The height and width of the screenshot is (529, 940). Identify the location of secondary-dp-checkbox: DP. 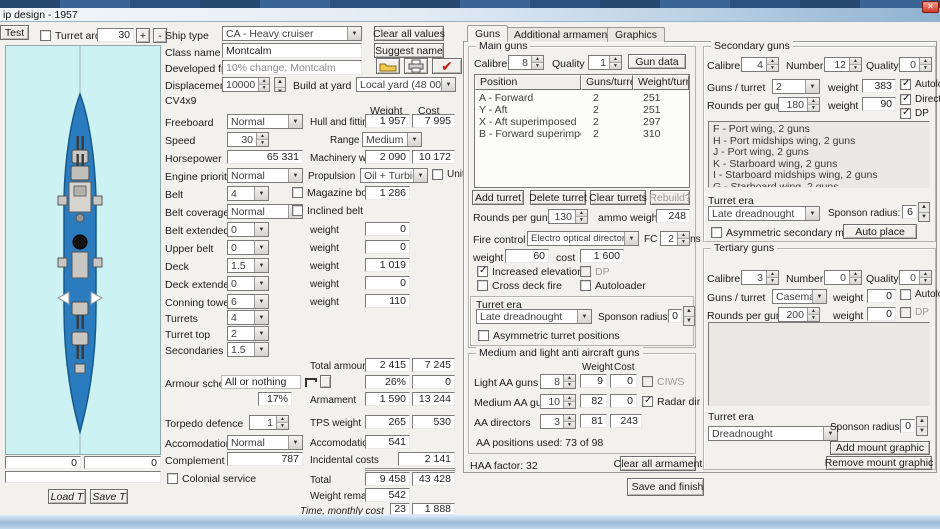
(914, 113).